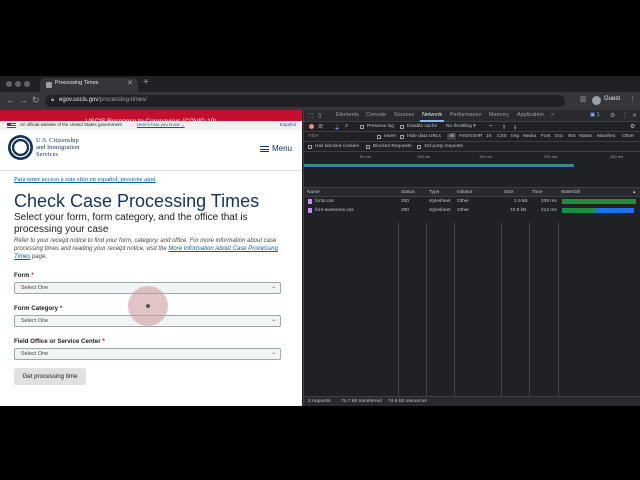  Describe the element at coordinates (583, 99) in the screenshot. I see `sidepanel-icon: ▥` at that location.